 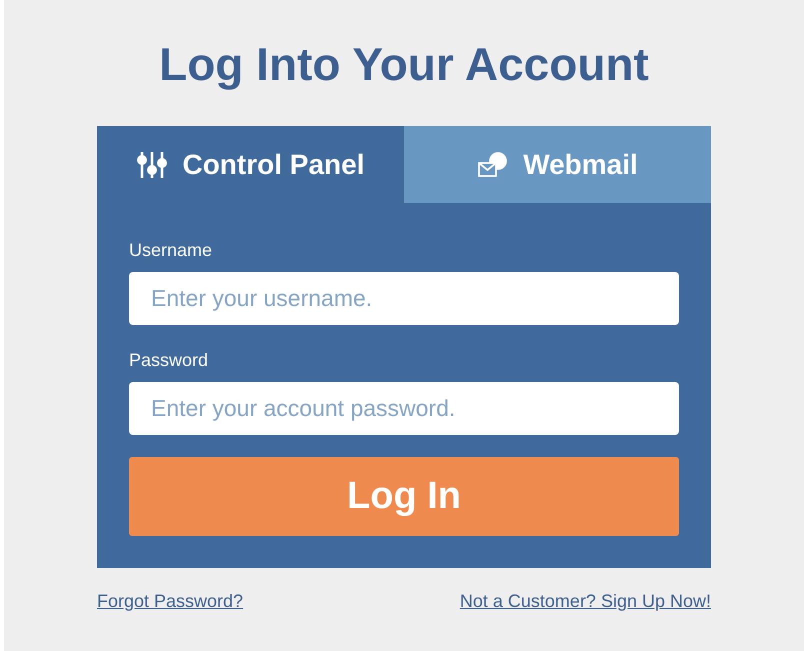 What do you see at coordinates (404, 298) in the screenshot?
I see `input-field: Enter your username.` at bounding box center [404, 298].